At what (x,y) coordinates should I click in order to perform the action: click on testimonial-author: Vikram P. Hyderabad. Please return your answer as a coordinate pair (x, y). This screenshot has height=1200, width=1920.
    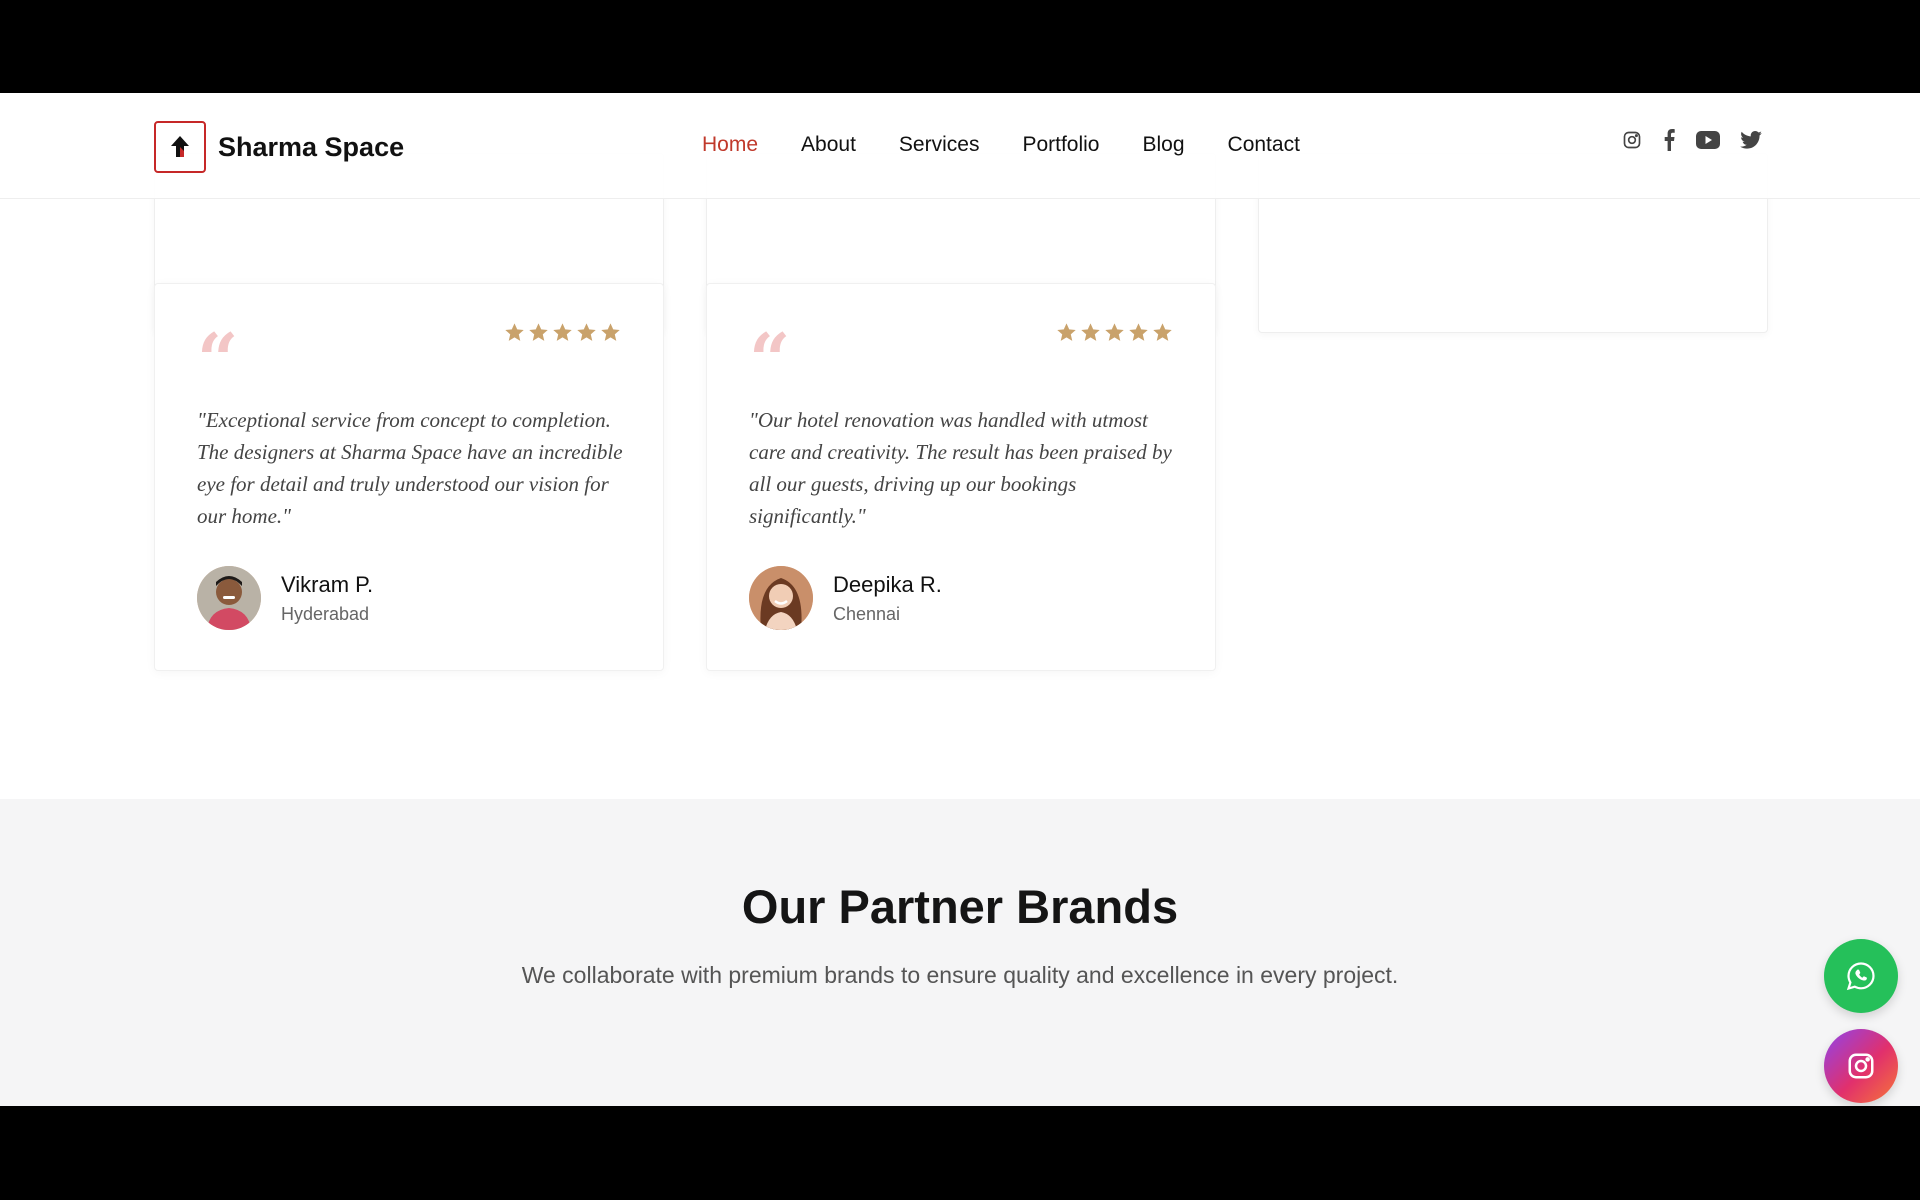
    Looking at the image, I should click on (285, 598).